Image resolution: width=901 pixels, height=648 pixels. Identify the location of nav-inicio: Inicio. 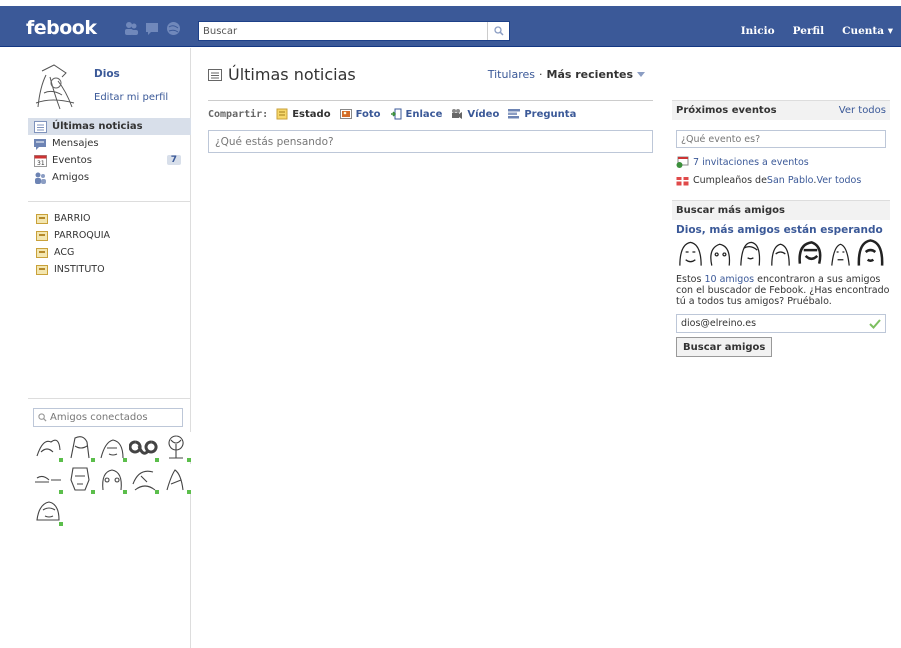
(758, 31).